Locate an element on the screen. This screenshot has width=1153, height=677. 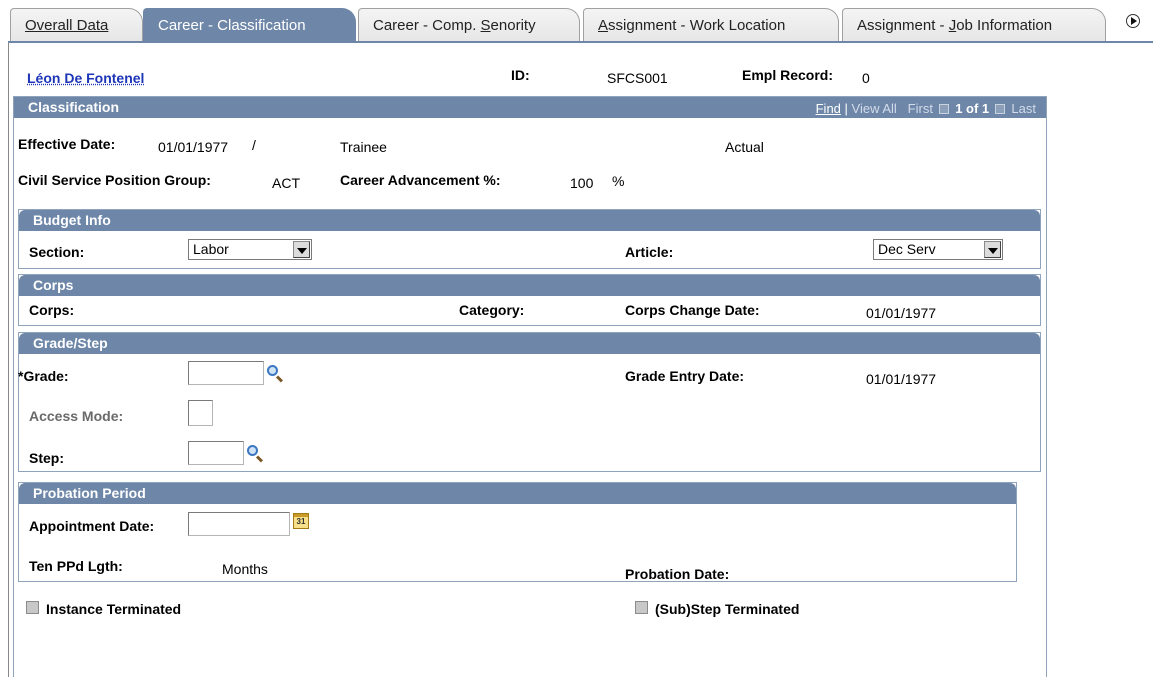
page-left-border is located at coordinates (8, 359).